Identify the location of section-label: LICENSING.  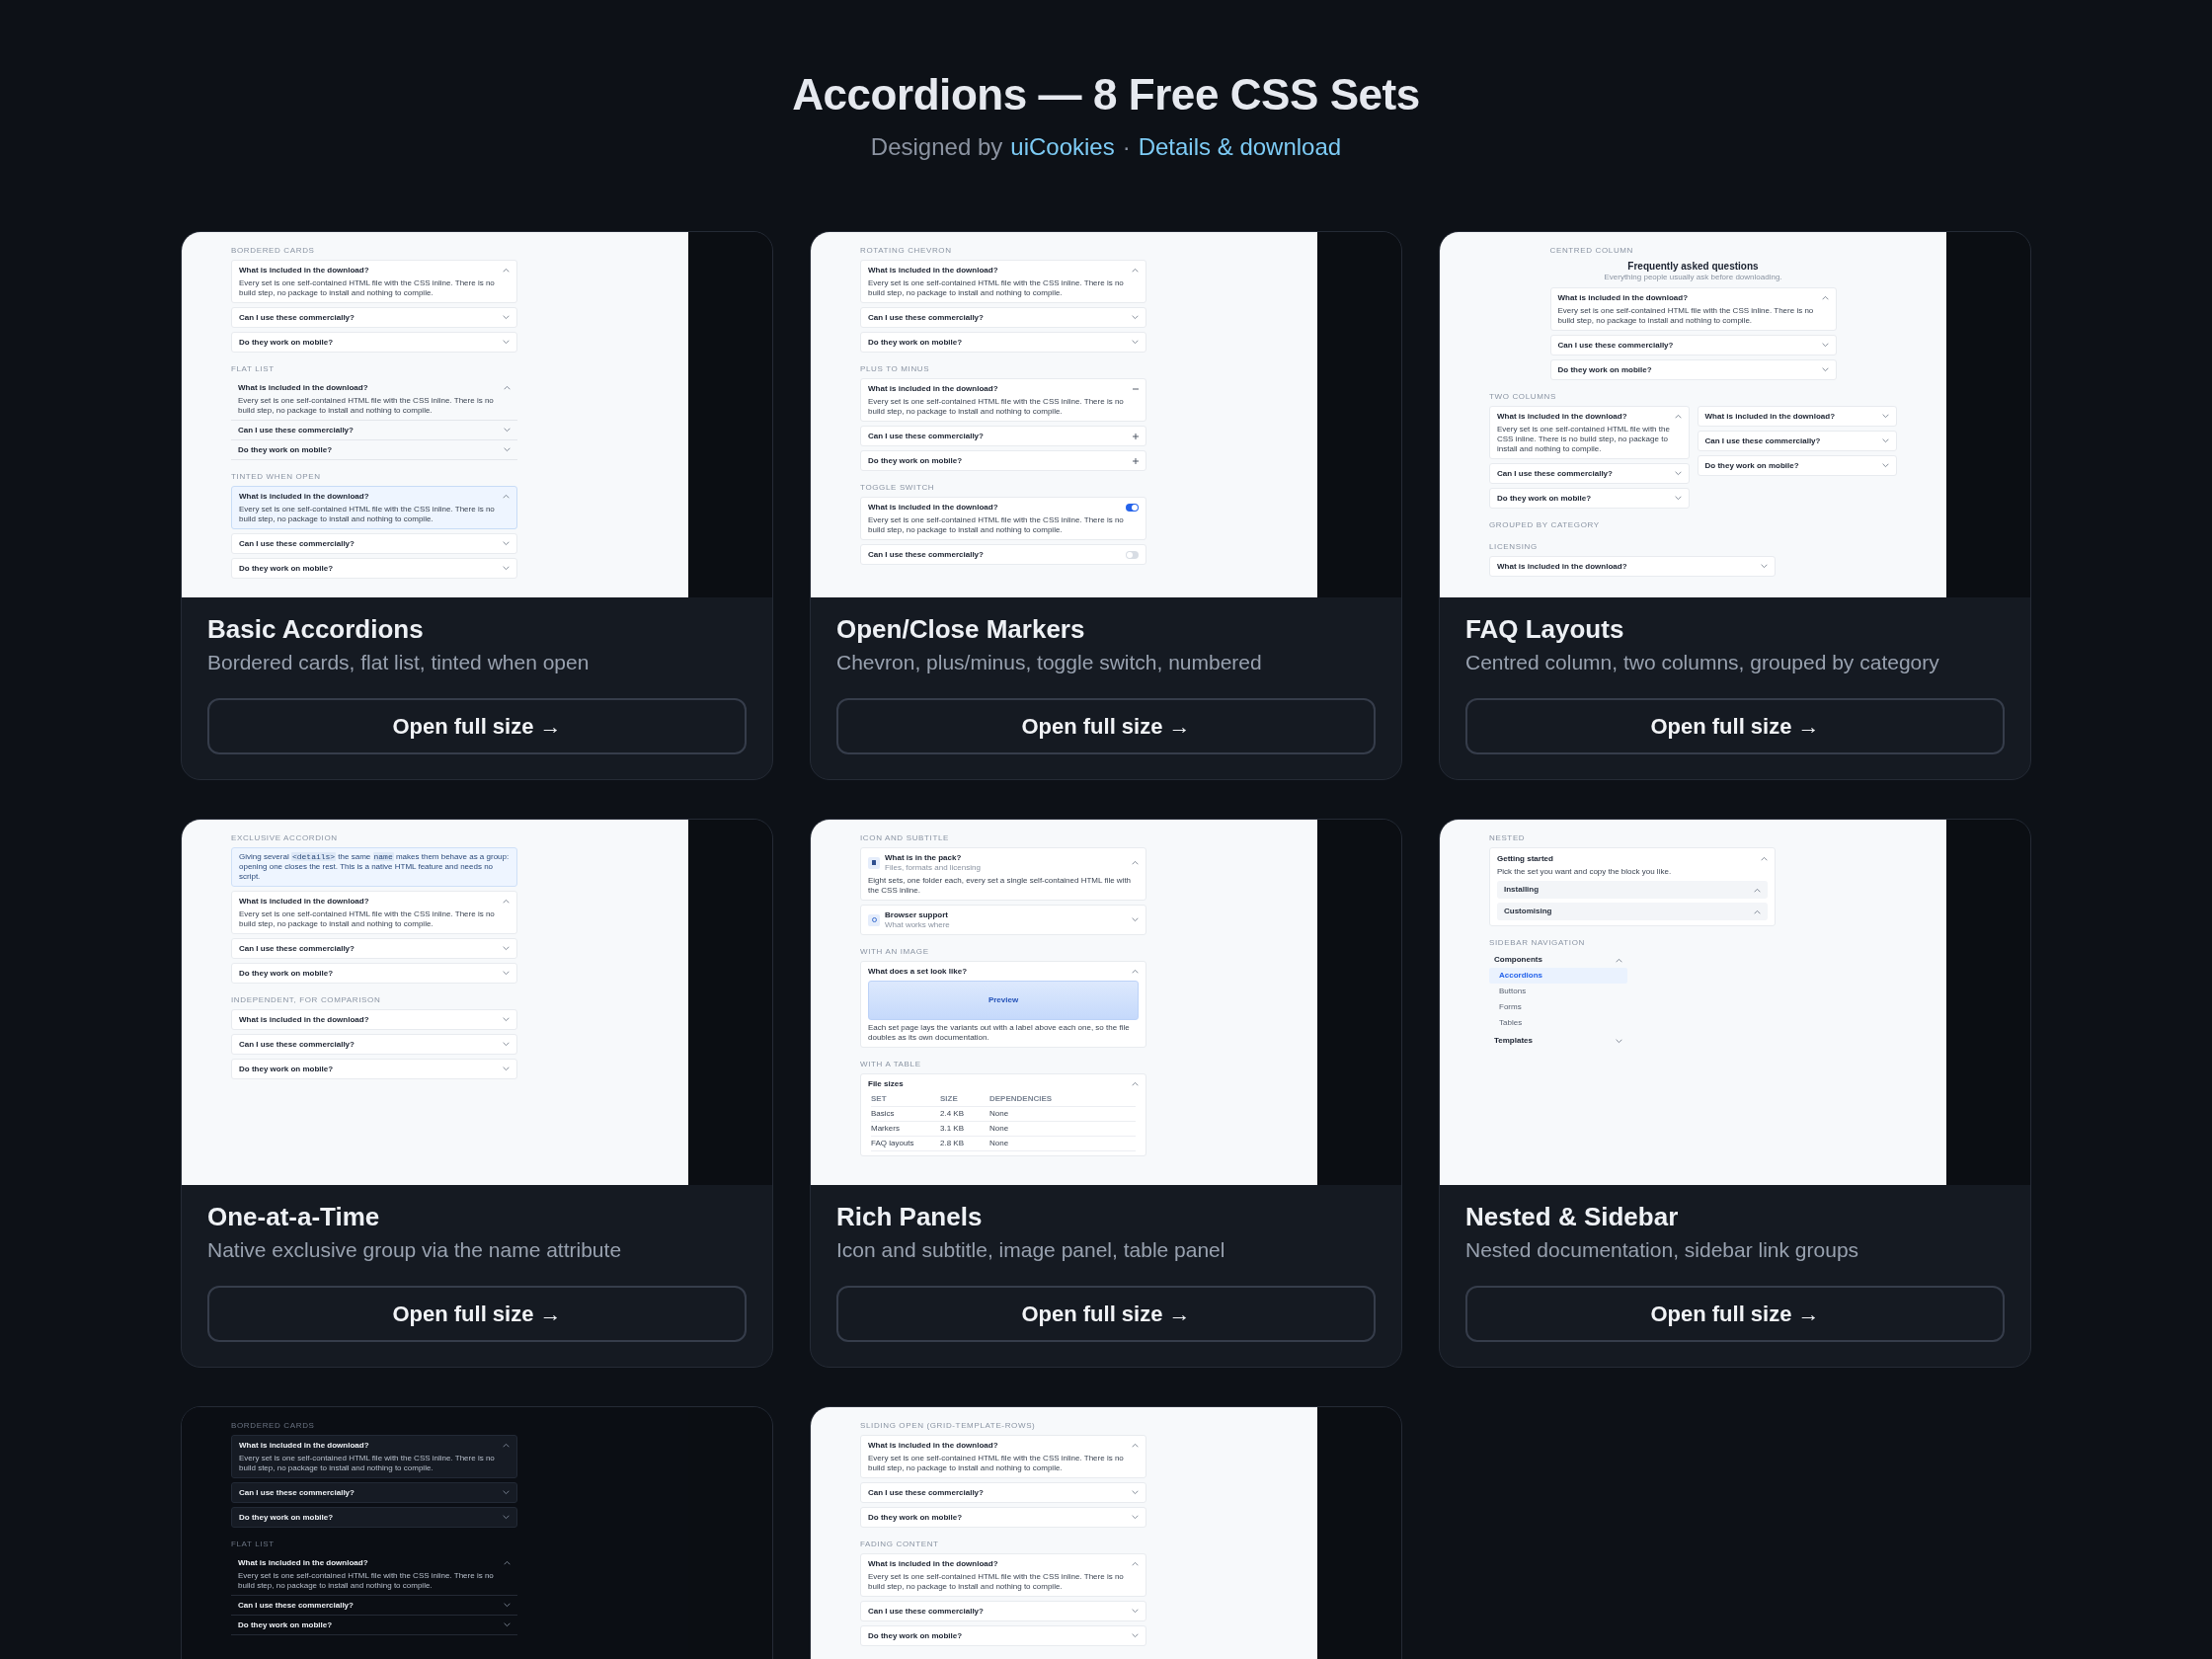
(1514, 547).